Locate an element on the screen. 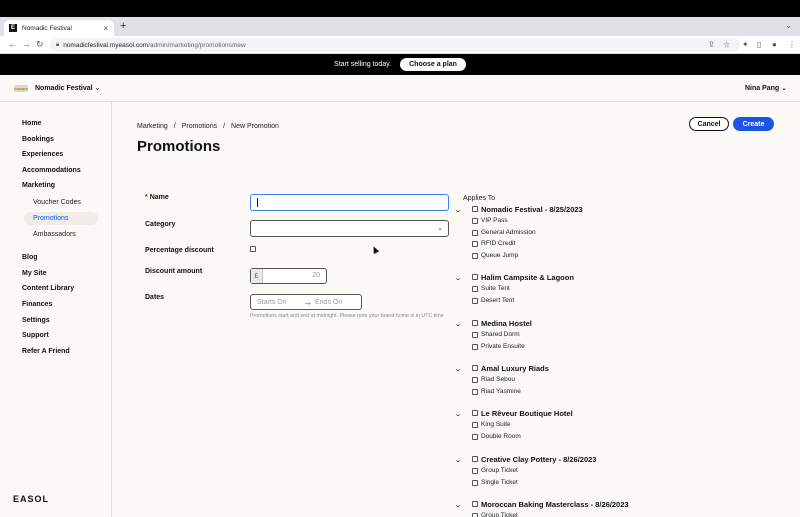 This screenshot has width=800, height=517. sidebar-item-blog: Blog is located at coordinates (30, 257).